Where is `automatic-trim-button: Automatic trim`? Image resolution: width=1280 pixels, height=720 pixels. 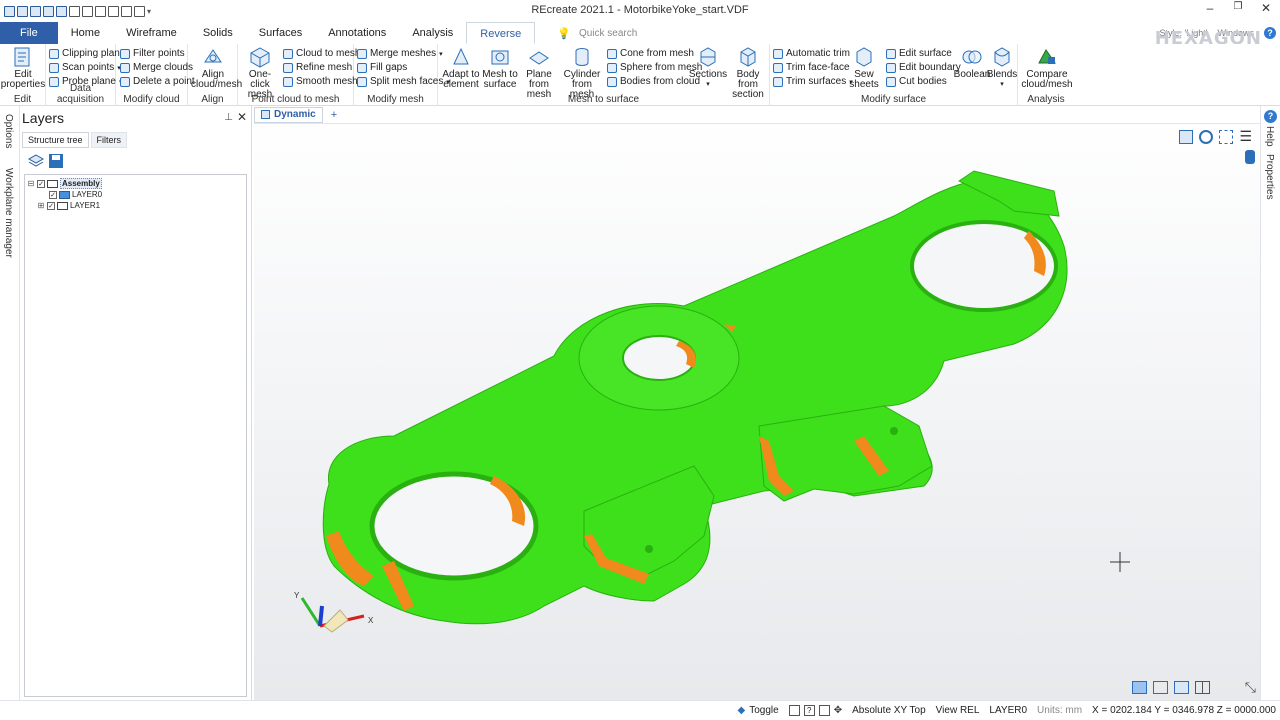 automatic-trim-button: Automatic trim is located at coordinates (811, 53).